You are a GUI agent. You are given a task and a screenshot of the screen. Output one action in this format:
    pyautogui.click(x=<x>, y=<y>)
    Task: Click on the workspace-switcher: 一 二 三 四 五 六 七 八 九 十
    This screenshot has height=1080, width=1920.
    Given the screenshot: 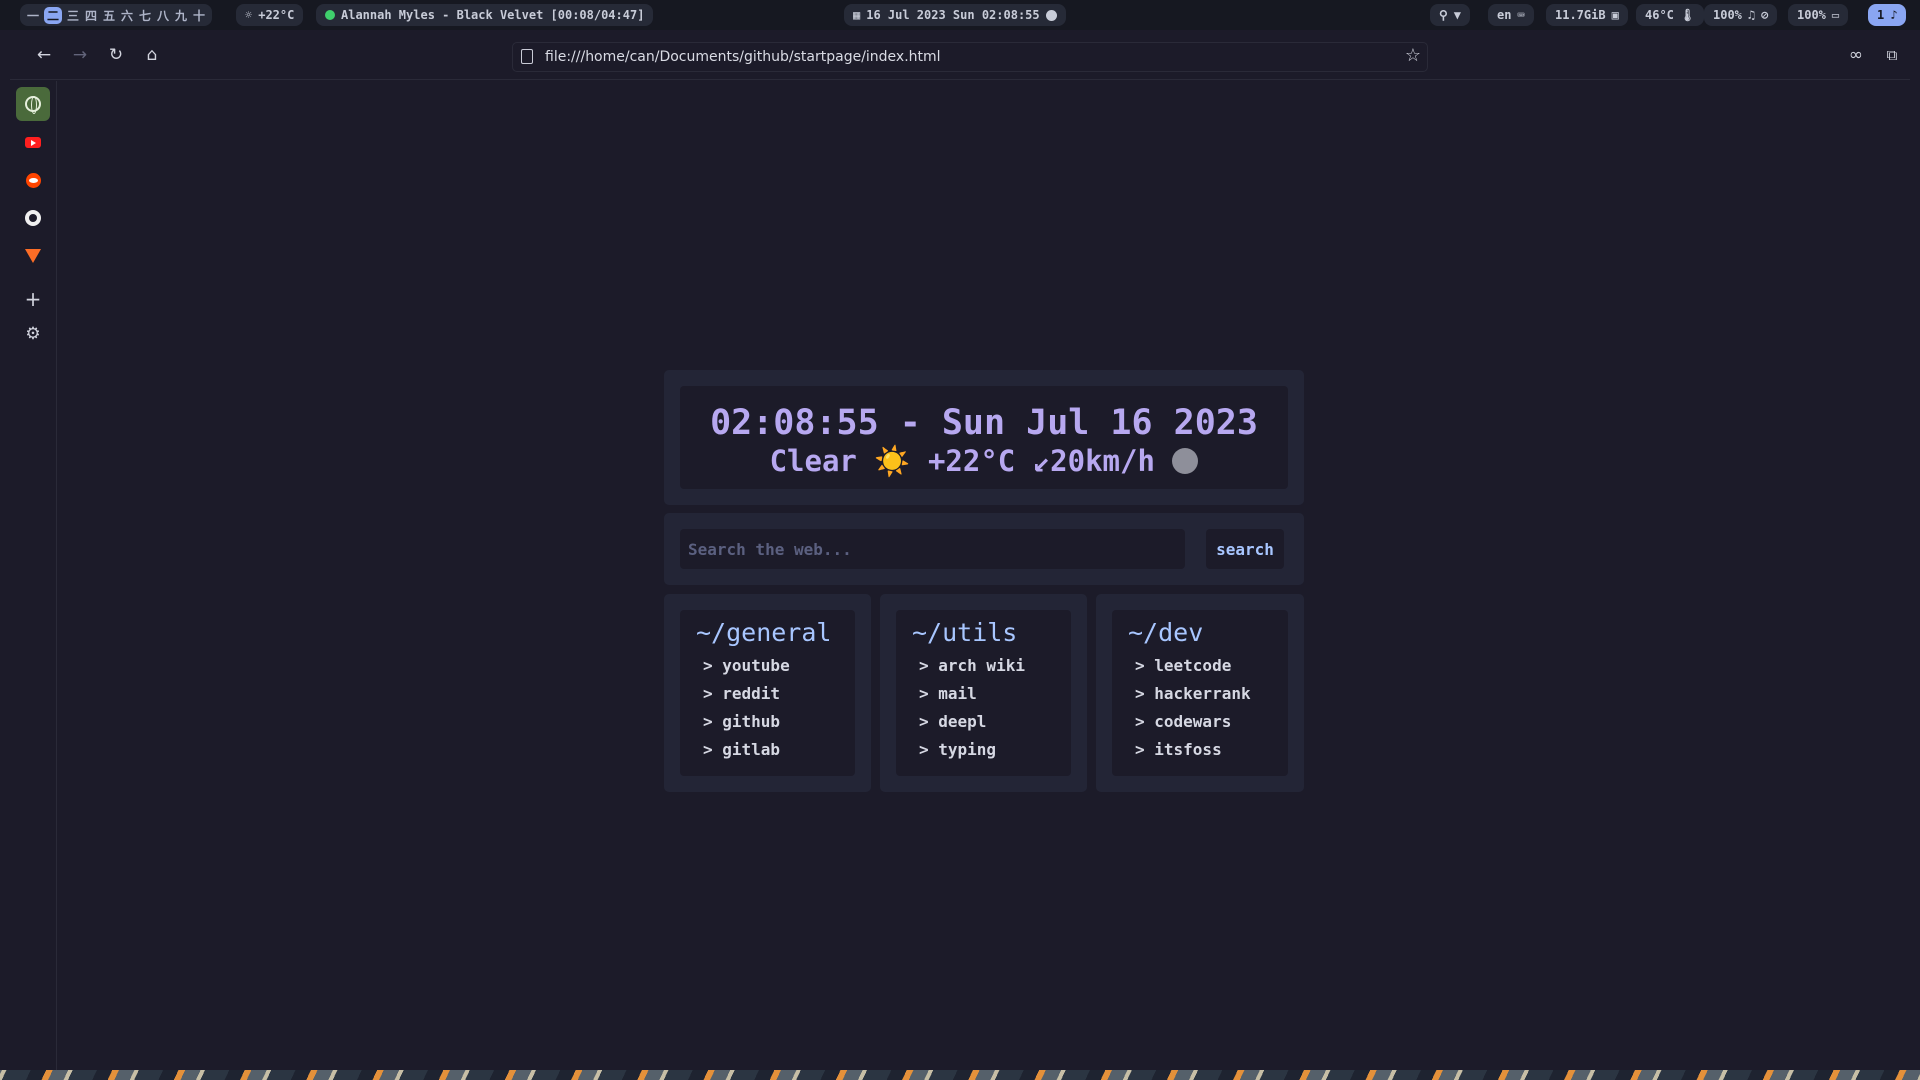 What is the action you would take?
    pyautogui.click(x=116, y=15)
    